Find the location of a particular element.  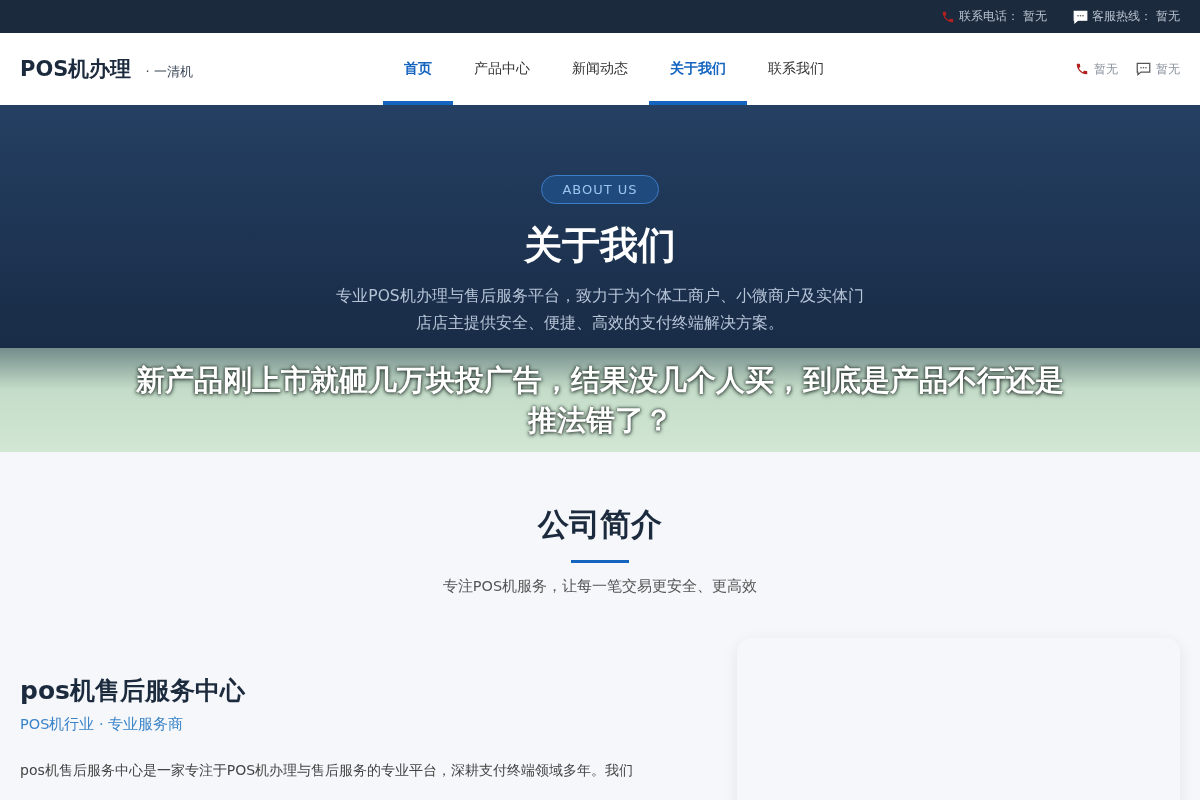

company-description: pos机售后服务中心是一家专注于POS机办理与售后服务的专业平台，深耕支付终端领域多年。我们 is located at coordinates (327, 770).